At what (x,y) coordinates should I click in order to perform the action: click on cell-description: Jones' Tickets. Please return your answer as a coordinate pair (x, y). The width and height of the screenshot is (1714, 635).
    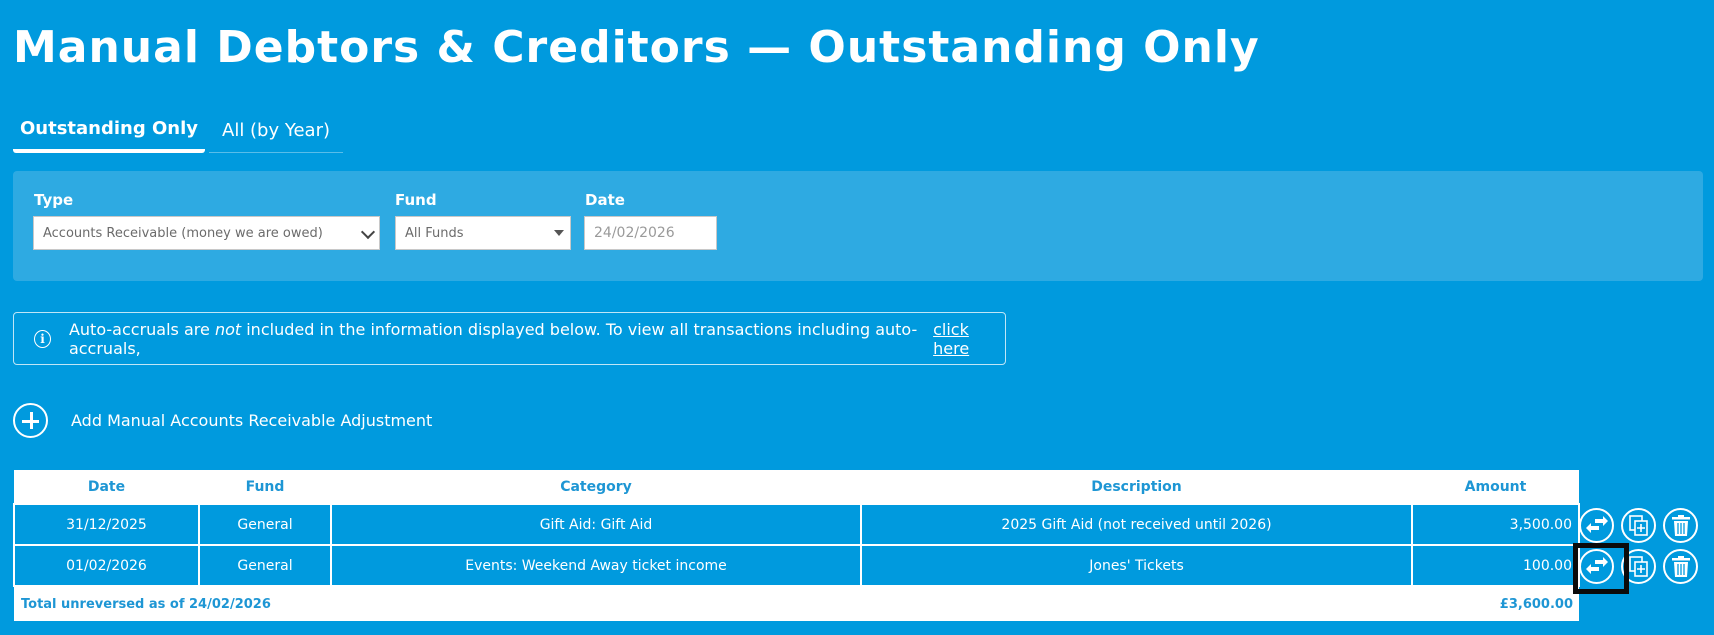
    Looking at the image, I should click on (1136, 565).